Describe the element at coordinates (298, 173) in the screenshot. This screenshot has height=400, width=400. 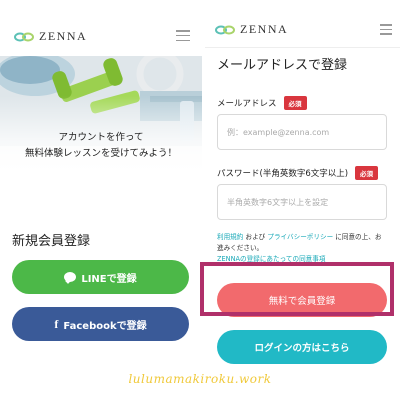
I see `password-label: パスワード(半角英数字6文字以上) 必須` at that location.